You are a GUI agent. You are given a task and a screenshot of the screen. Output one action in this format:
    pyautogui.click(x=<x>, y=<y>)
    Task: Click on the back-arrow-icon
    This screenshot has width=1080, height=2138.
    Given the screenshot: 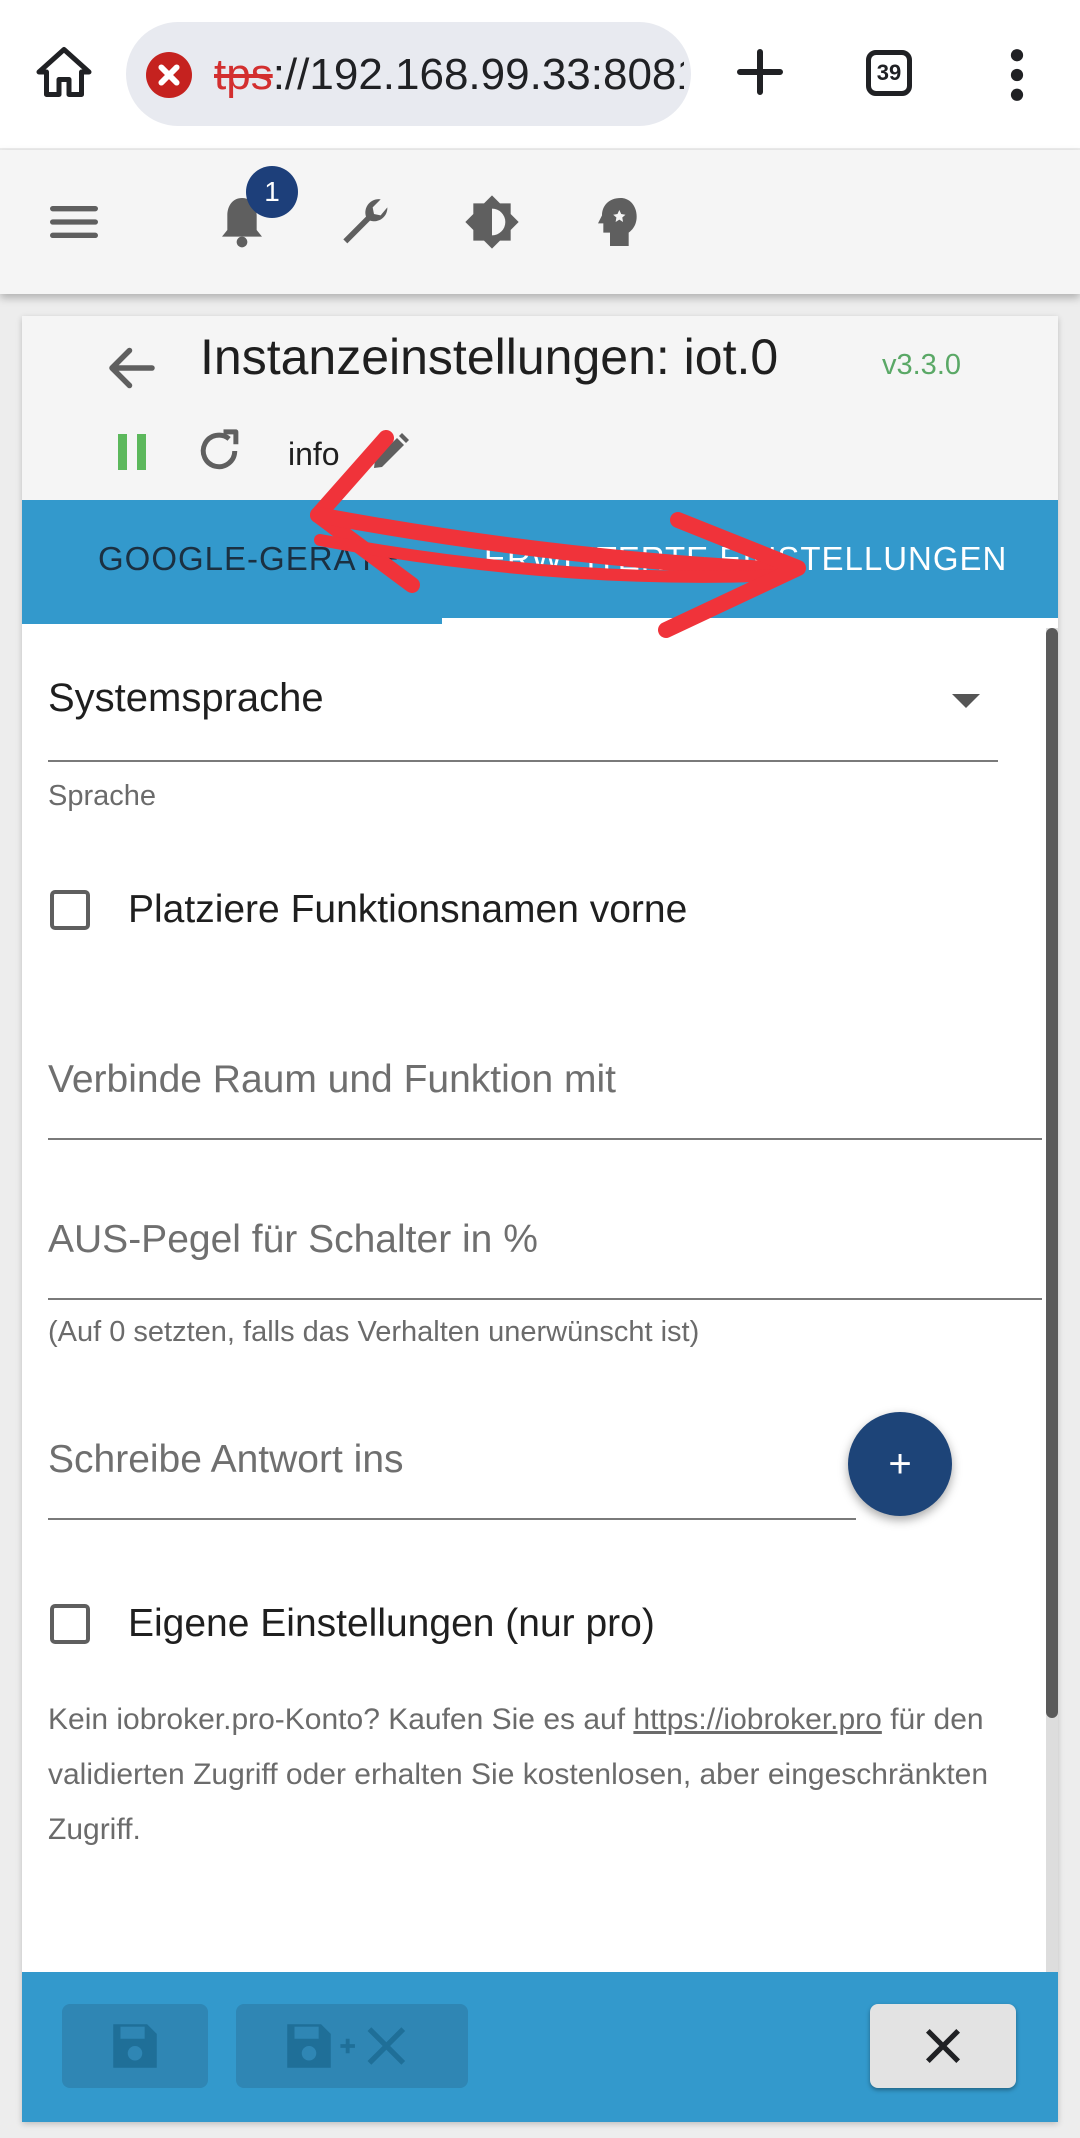 What is the action you would take?
    pyautogui.click(x=132, y=368)
    